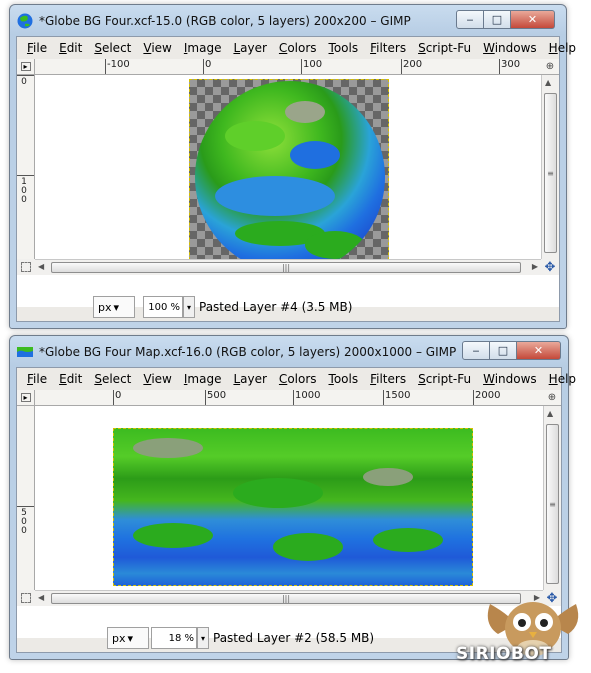 This screenshot has width=591, height=673. Describe the element at coordinates (288, 67) in the screenshot. I see `horizontal-ruler: -100 0 100 200 300` at that location.